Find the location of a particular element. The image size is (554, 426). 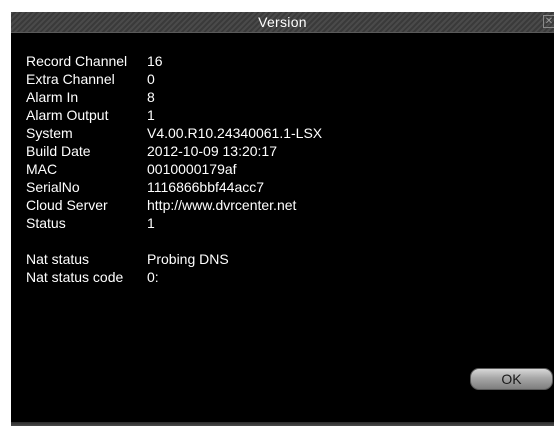

info-value: 0: is located at coordinates (153, 277).